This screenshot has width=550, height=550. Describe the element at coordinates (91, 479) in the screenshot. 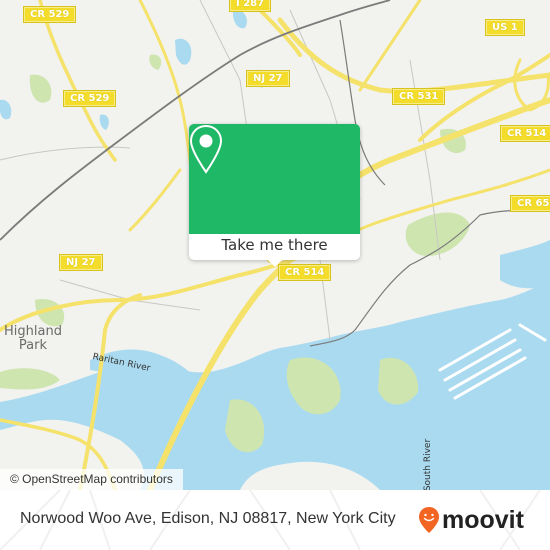

I see `map-attribution: © OpenStreetMap contributors` at that location.